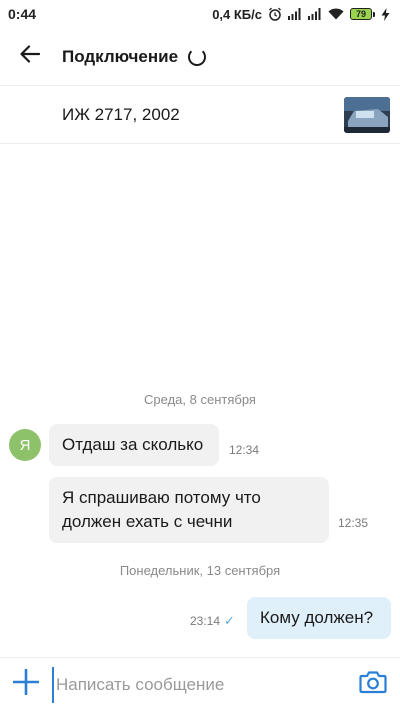  I want to click on check-icon: ✓, so click(229, 620).